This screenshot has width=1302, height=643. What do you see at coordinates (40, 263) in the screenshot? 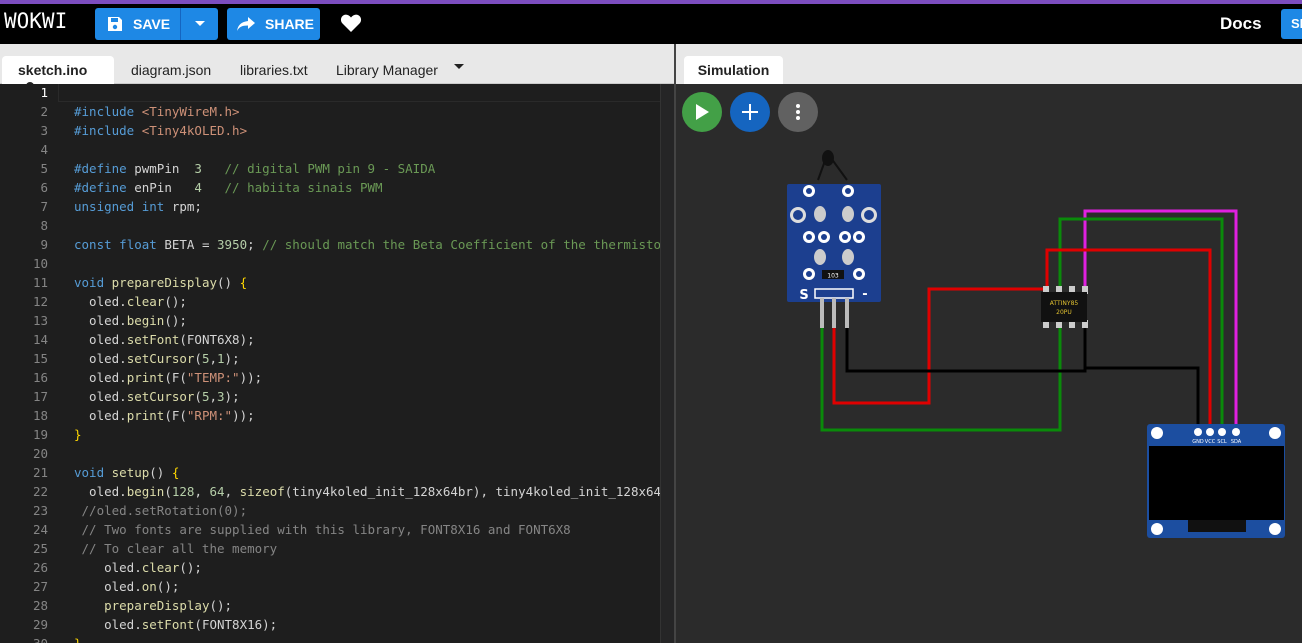
I see `line-number: 10` at bounding box center [40, 263].